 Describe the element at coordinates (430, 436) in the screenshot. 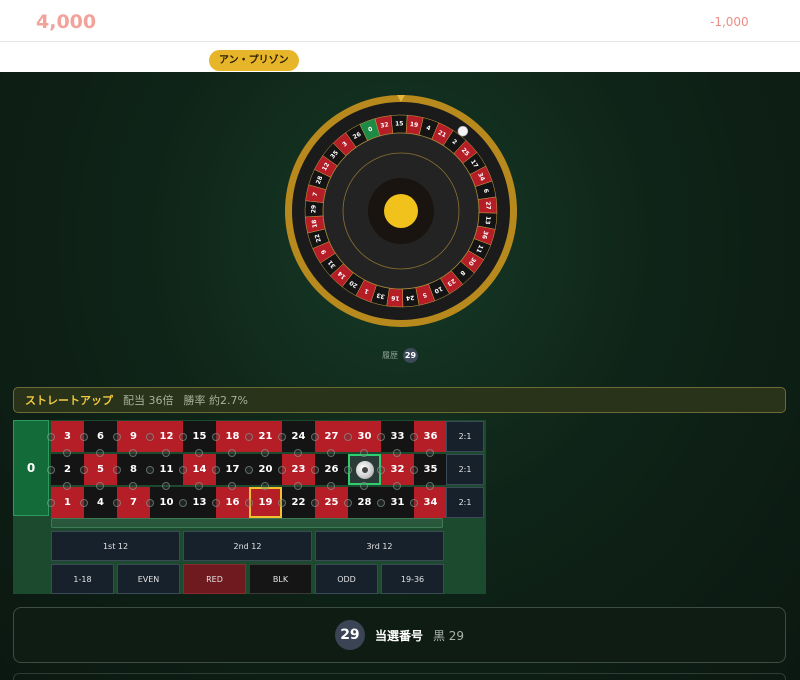

I see `number-cell-36: 36` at that location.